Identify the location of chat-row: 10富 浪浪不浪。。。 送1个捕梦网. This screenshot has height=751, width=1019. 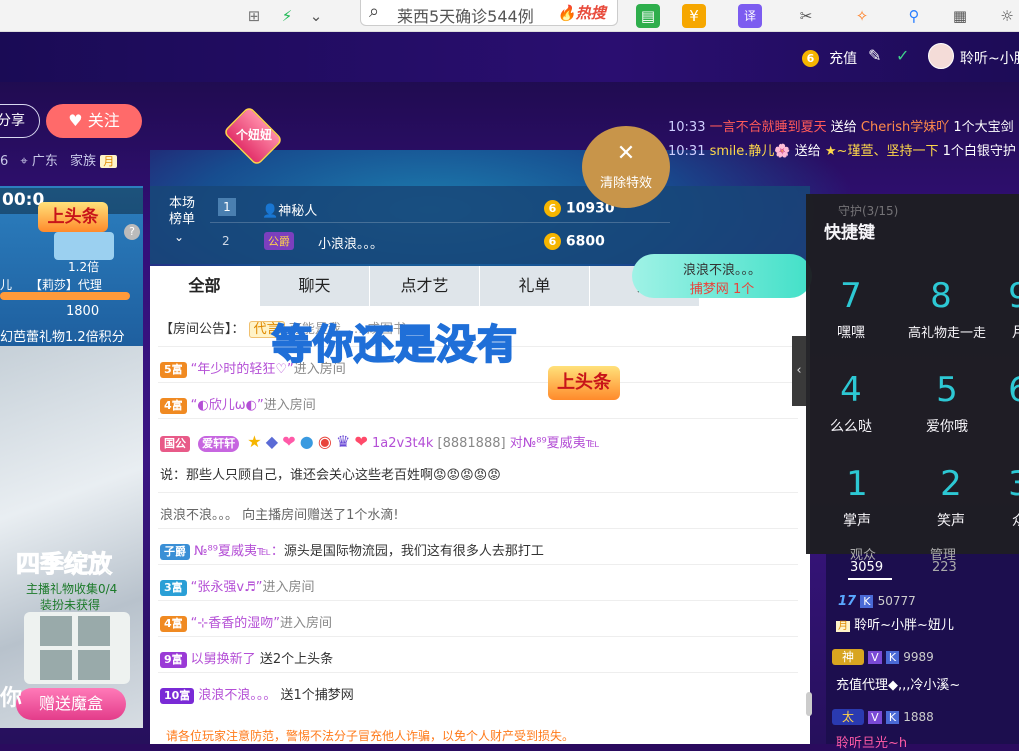
(257, 694).